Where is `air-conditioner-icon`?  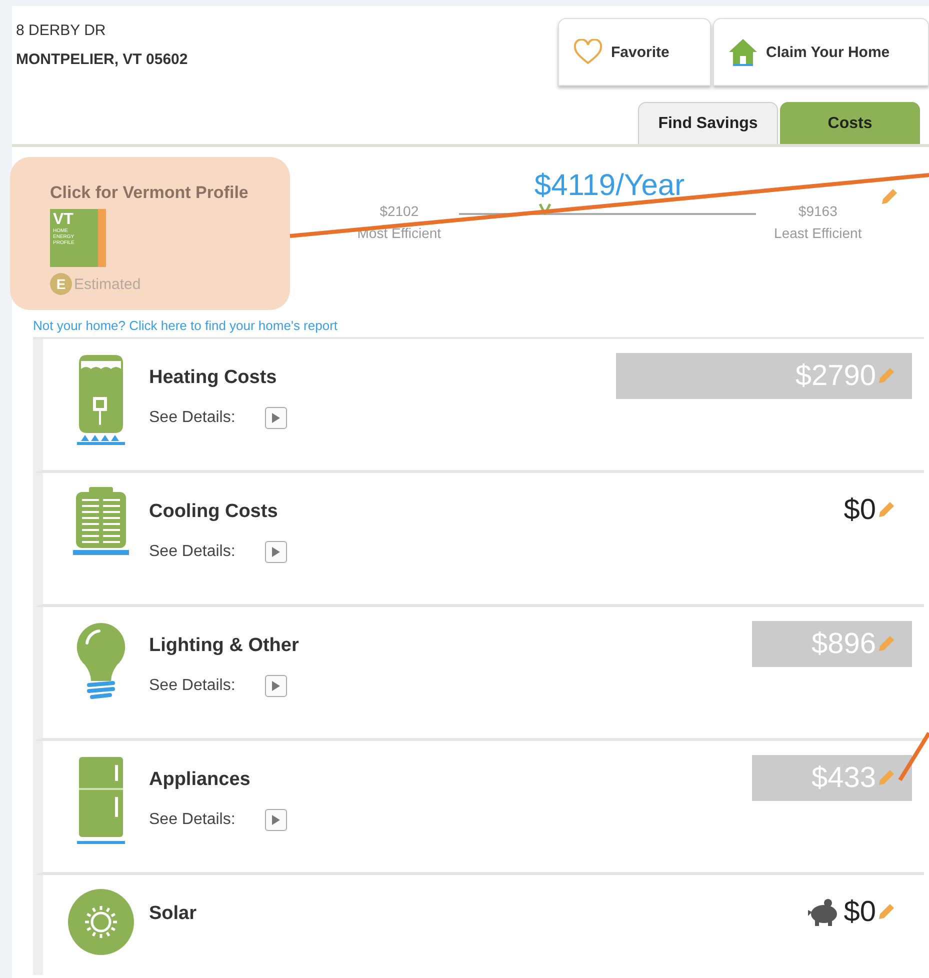
air-conditioner-icon is located at coordinates (101, 522).